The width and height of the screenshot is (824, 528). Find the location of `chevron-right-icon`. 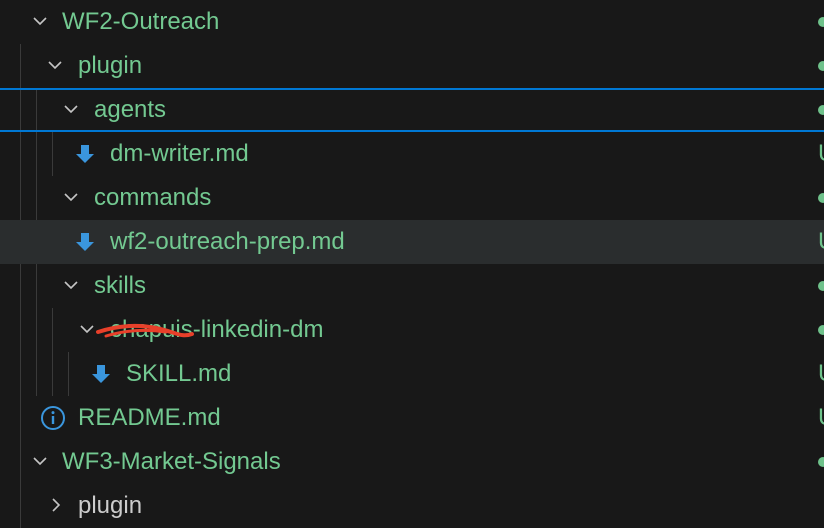

chevron-right-icon is located at coordinates (56, 505).